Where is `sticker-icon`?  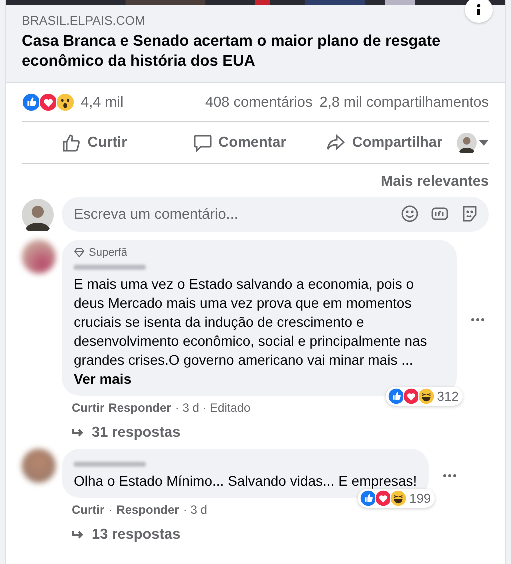 sticker-icon is located at coordinates (470, 214).